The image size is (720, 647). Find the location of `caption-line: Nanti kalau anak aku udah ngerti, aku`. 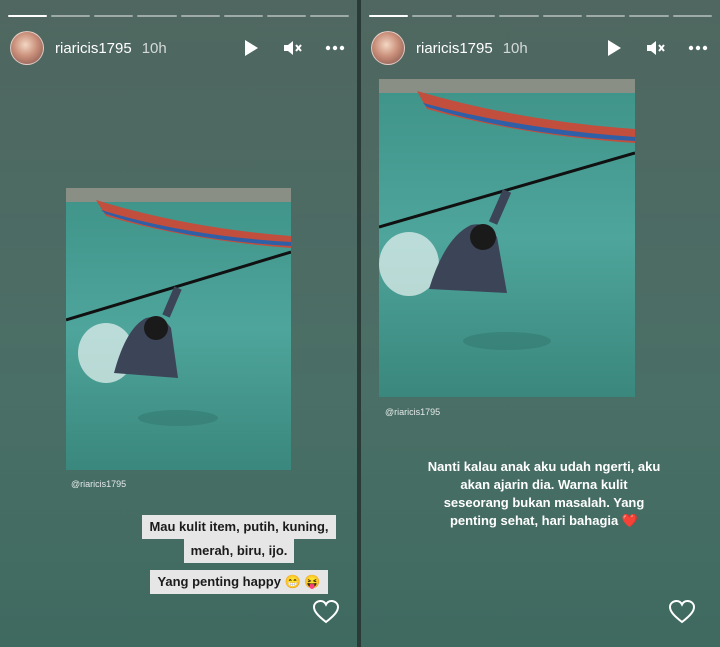

caption-line: Nanti kalau anak aku udah ngerti, aku is located at coordinates (544, 466).